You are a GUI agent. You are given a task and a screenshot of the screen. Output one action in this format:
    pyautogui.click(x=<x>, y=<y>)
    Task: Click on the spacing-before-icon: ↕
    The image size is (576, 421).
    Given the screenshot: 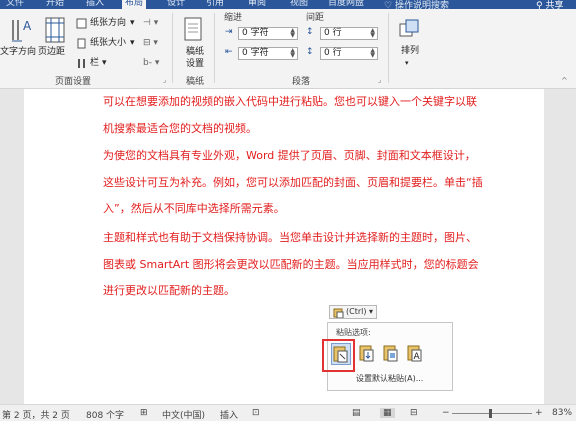 What is the action you would take?
    pyautogui.click(x=310, y=32)
    